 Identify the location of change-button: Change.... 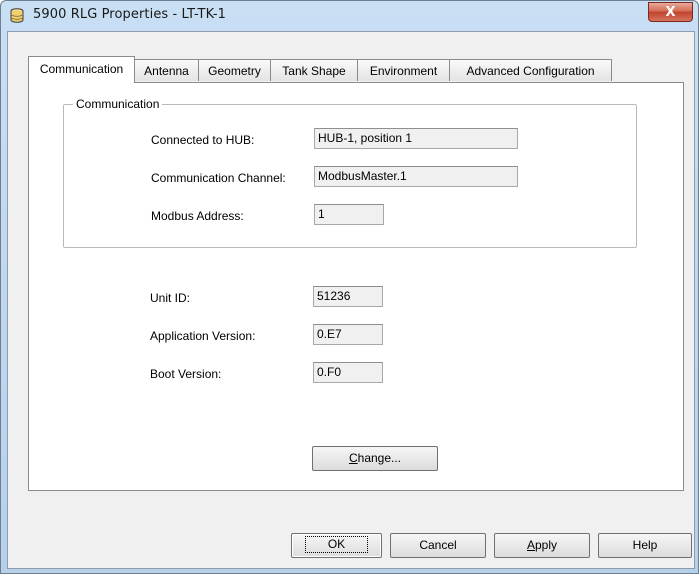
(375, 458).